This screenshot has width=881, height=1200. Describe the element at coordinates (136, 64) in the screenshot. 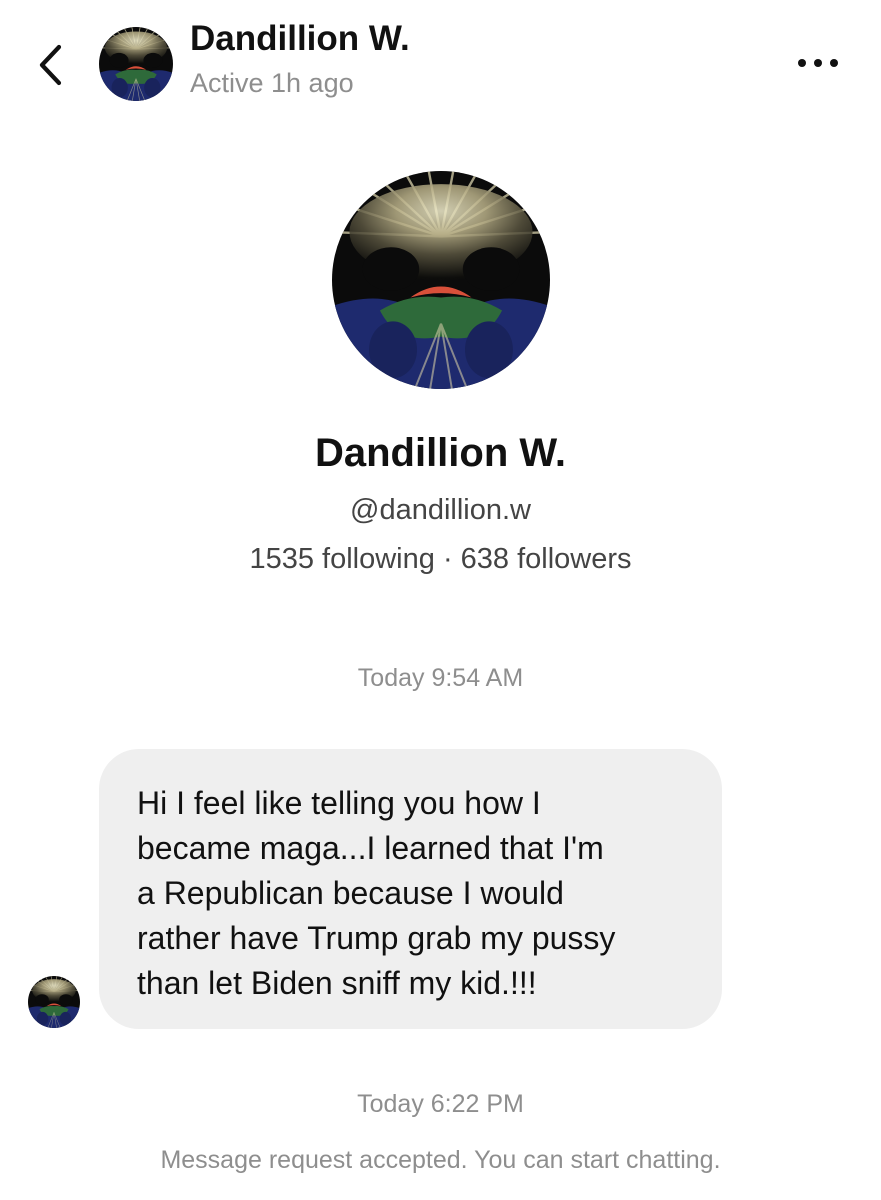

I see `header-avatar` at that location.